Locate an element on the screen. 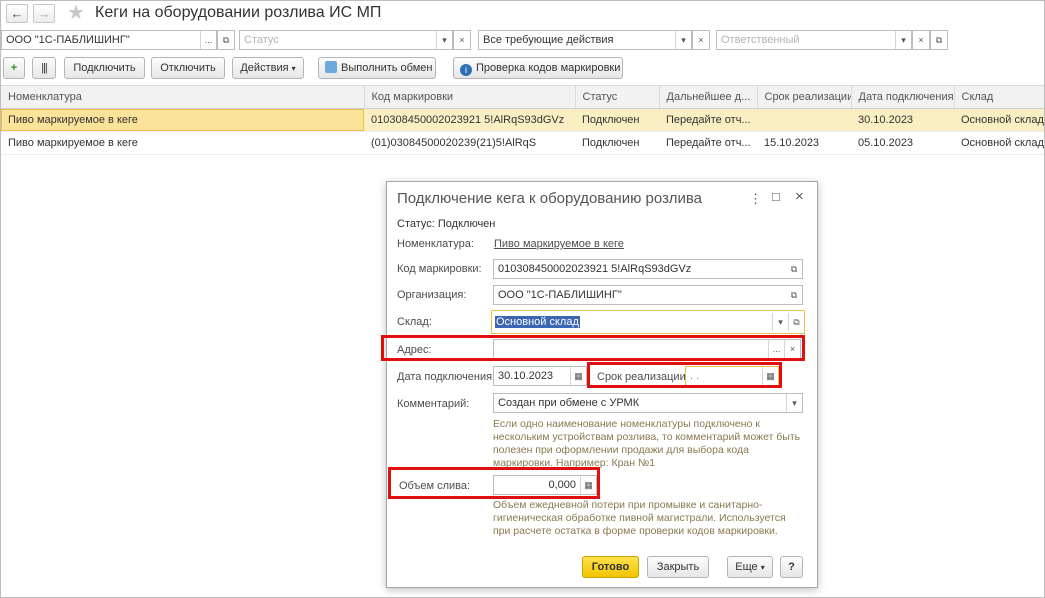 The image size is (1045, 598). more-vertical-icon: ⋮ is located at coordinates (755, 199).